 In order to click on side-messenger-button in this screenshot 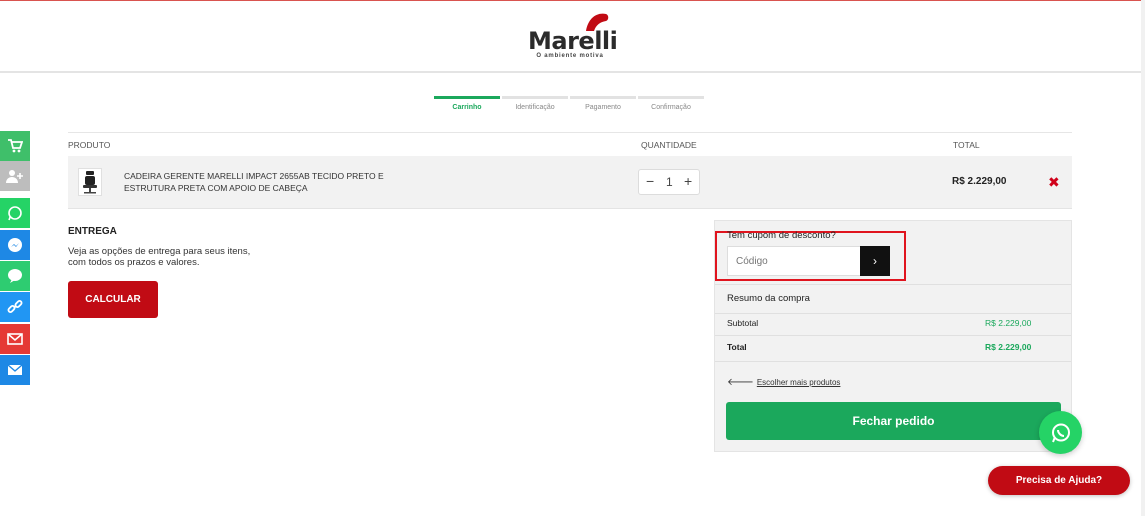, I will do `click(15, 245)`.